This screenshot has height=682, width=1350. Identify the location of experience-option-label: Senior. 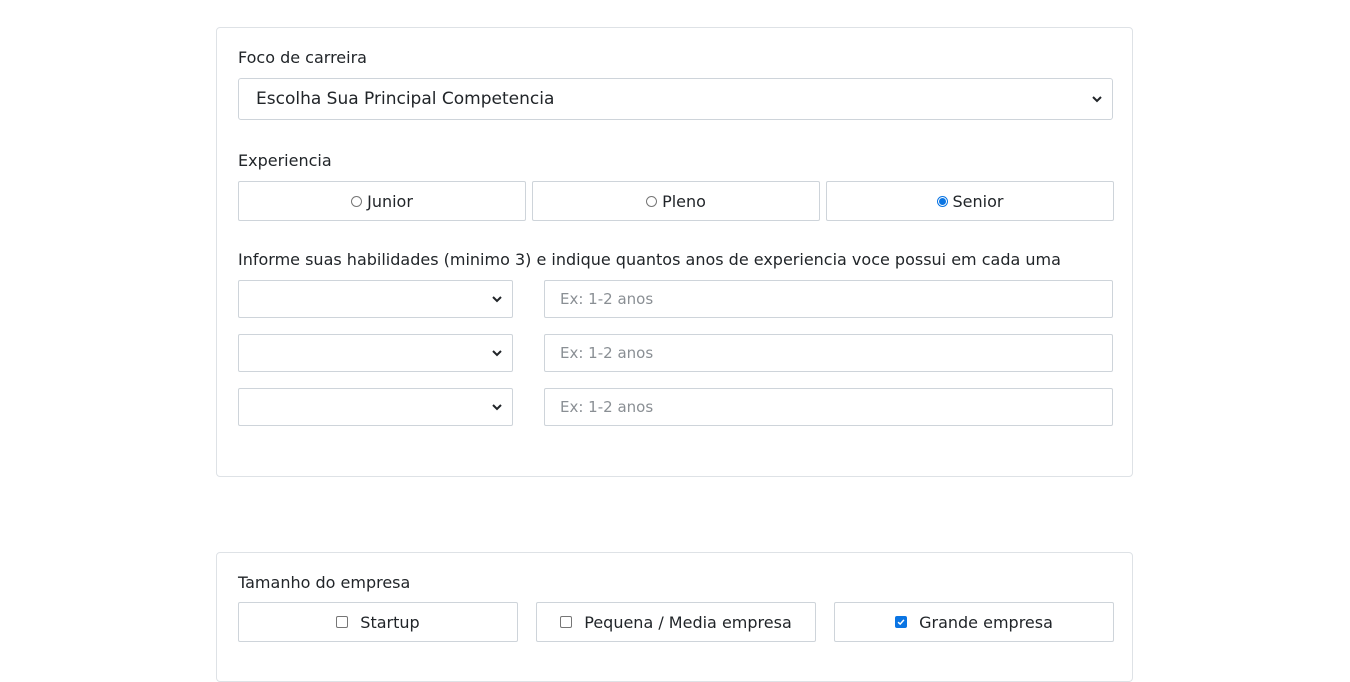
(978, 201).